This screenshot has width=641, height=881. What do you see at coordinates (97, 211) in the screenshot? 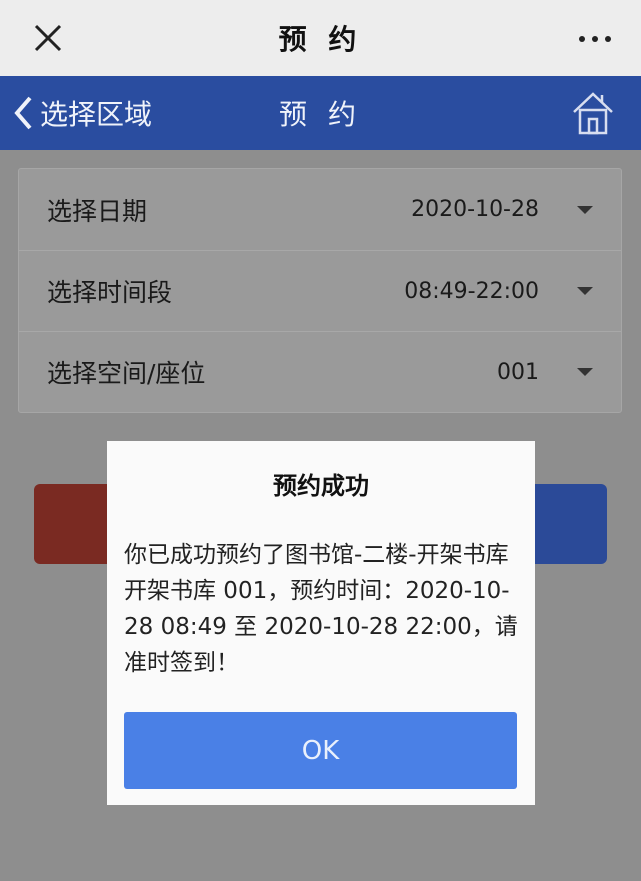
I see `date-label: 选择日期` at bounding box center [97, 211].